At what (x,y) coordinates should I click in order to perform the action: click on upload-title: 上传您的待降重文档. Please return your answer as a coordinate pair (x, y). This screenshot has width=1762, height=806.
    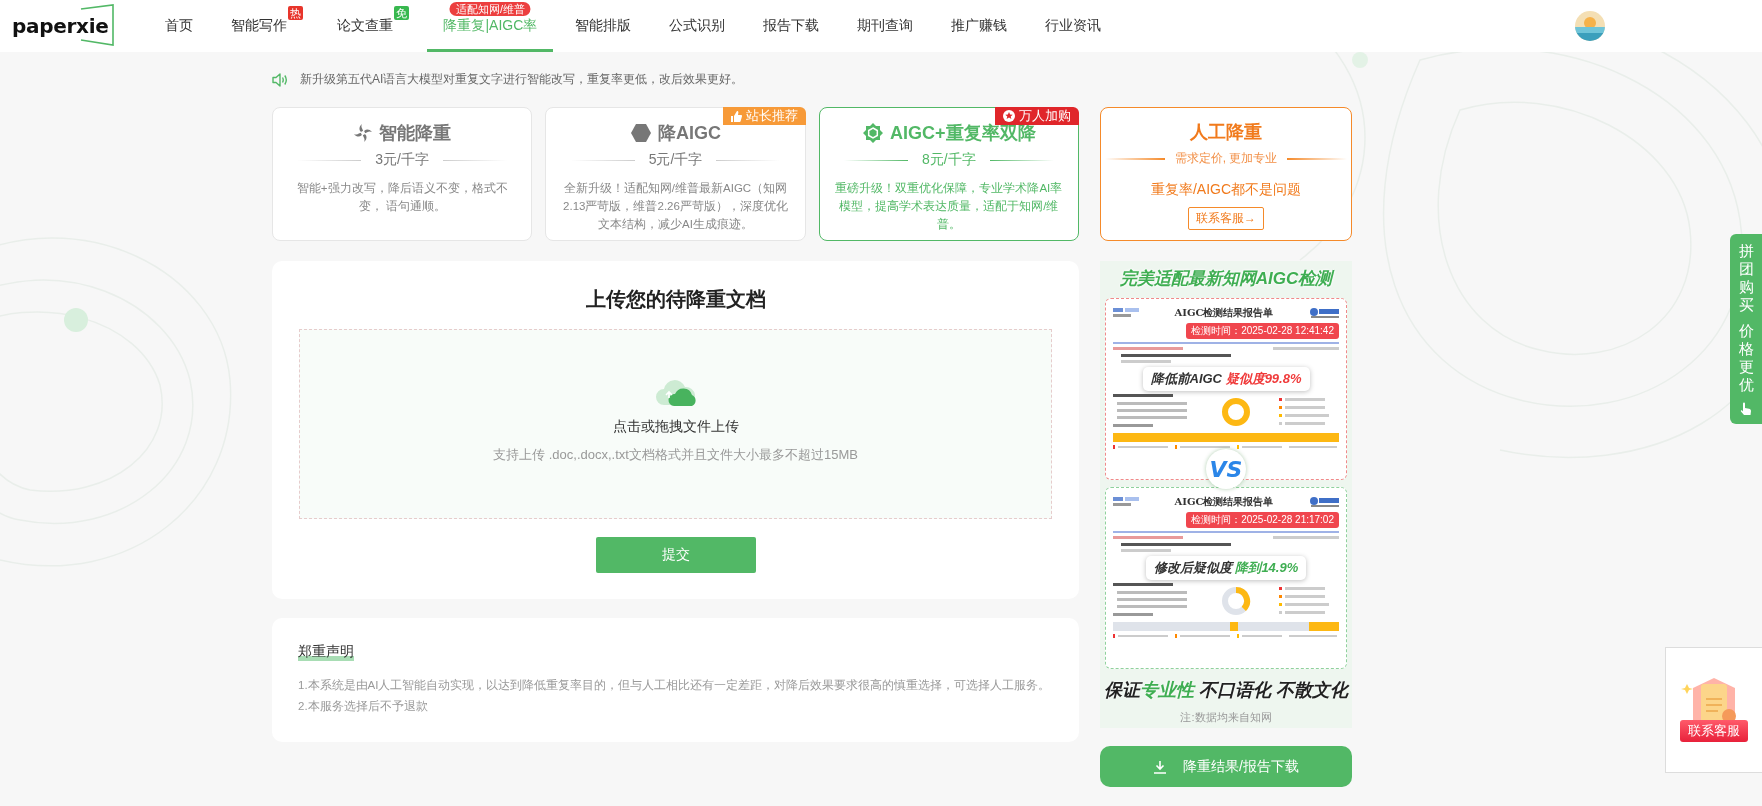
    Looking at the image, I should click on (675, 299).